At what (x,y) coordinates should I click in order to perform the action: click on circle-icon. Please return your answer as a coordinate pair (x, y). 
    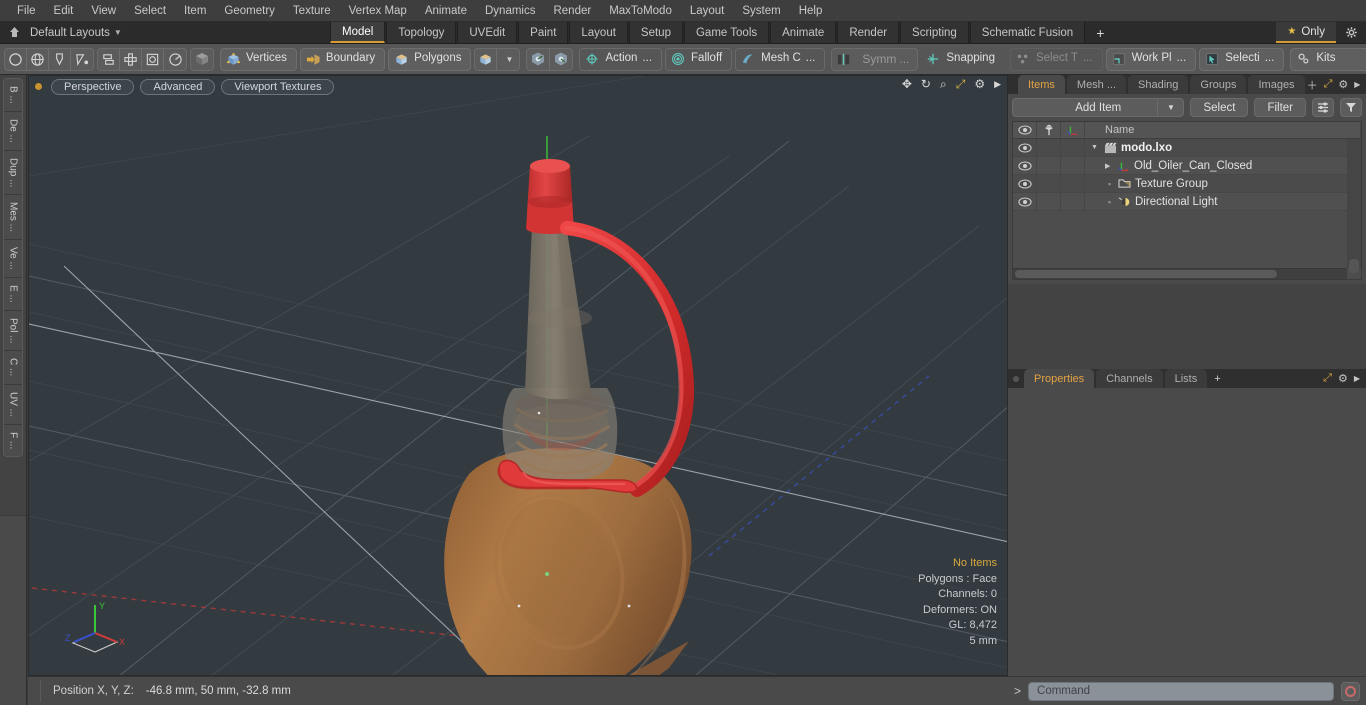
    Looking at the image, I should click on (16, 59).